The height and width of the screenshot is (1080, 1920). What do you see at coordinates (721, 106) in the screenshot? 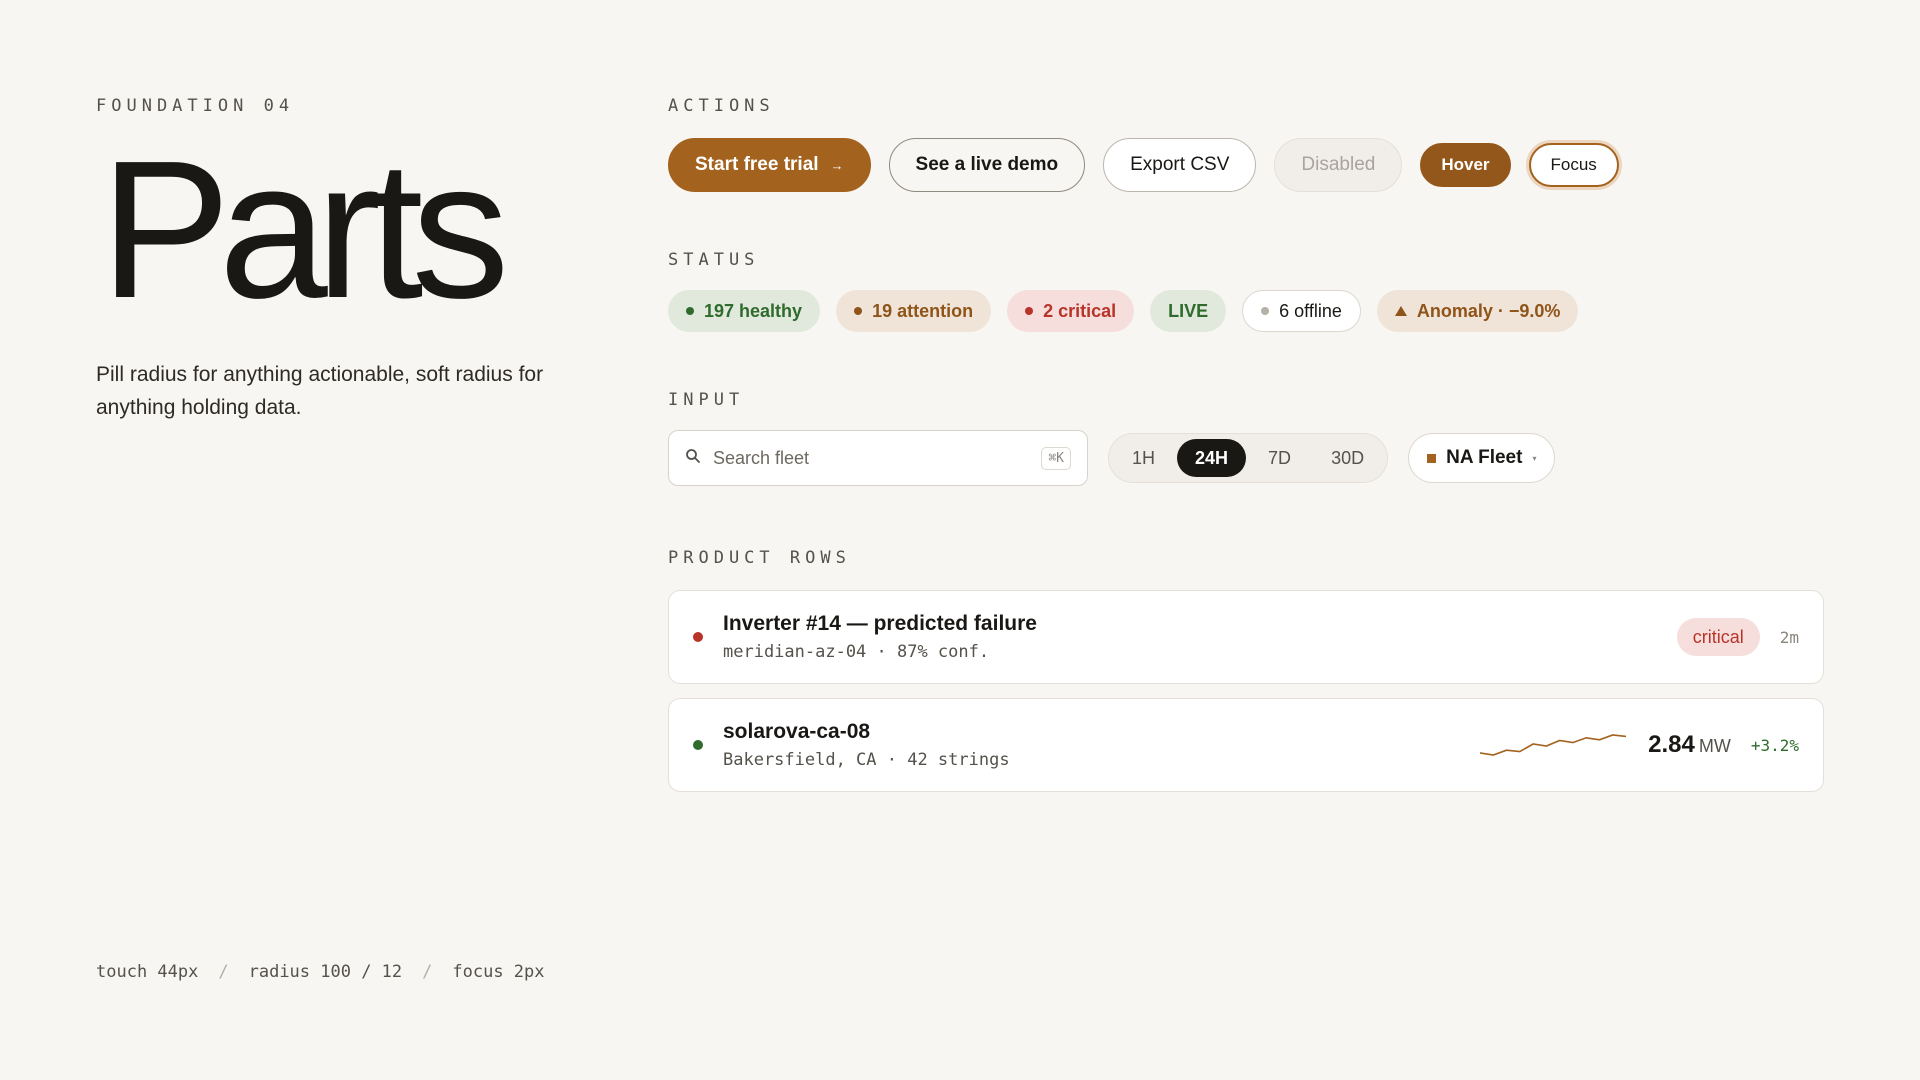
I see `section-label-actions: ACTIONS` at bounding box center [721, 106].